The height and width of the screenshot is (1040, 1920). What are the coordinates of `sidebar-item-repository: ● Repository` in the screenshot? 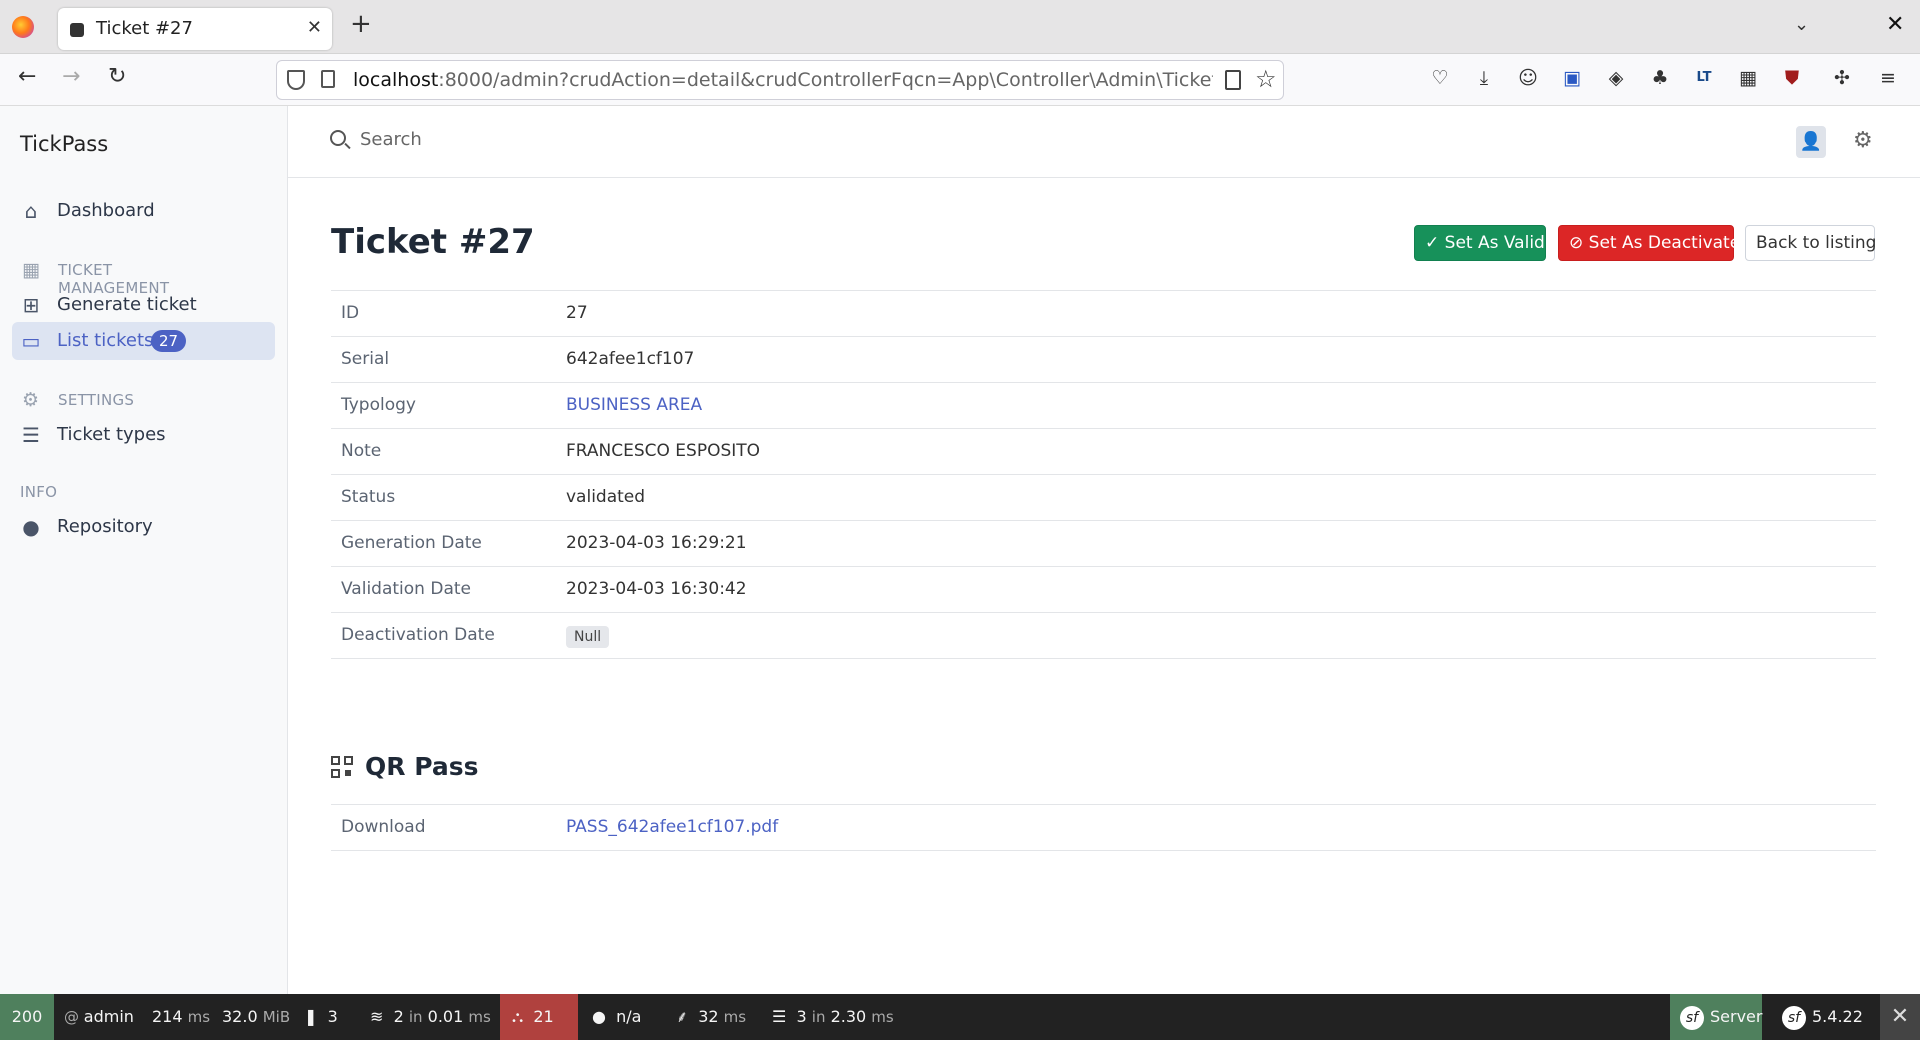 It's located at (143, 527).